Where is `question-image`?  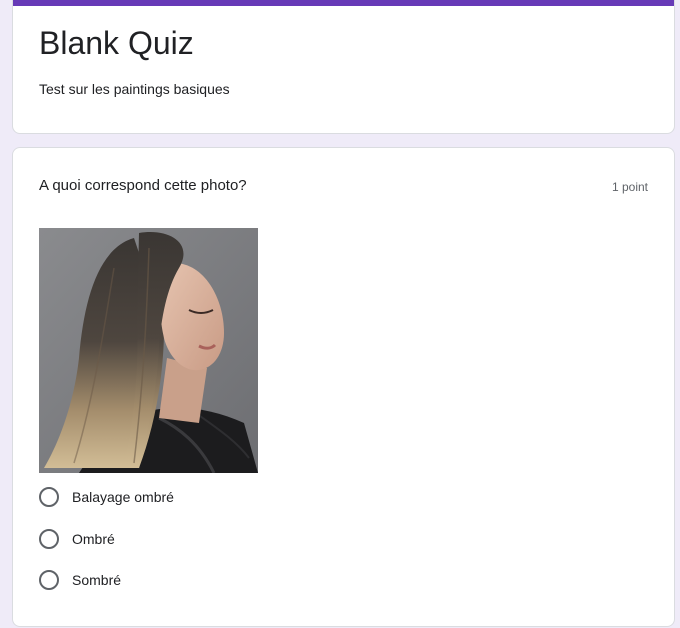 question-image is located at coordinates (148, 350).